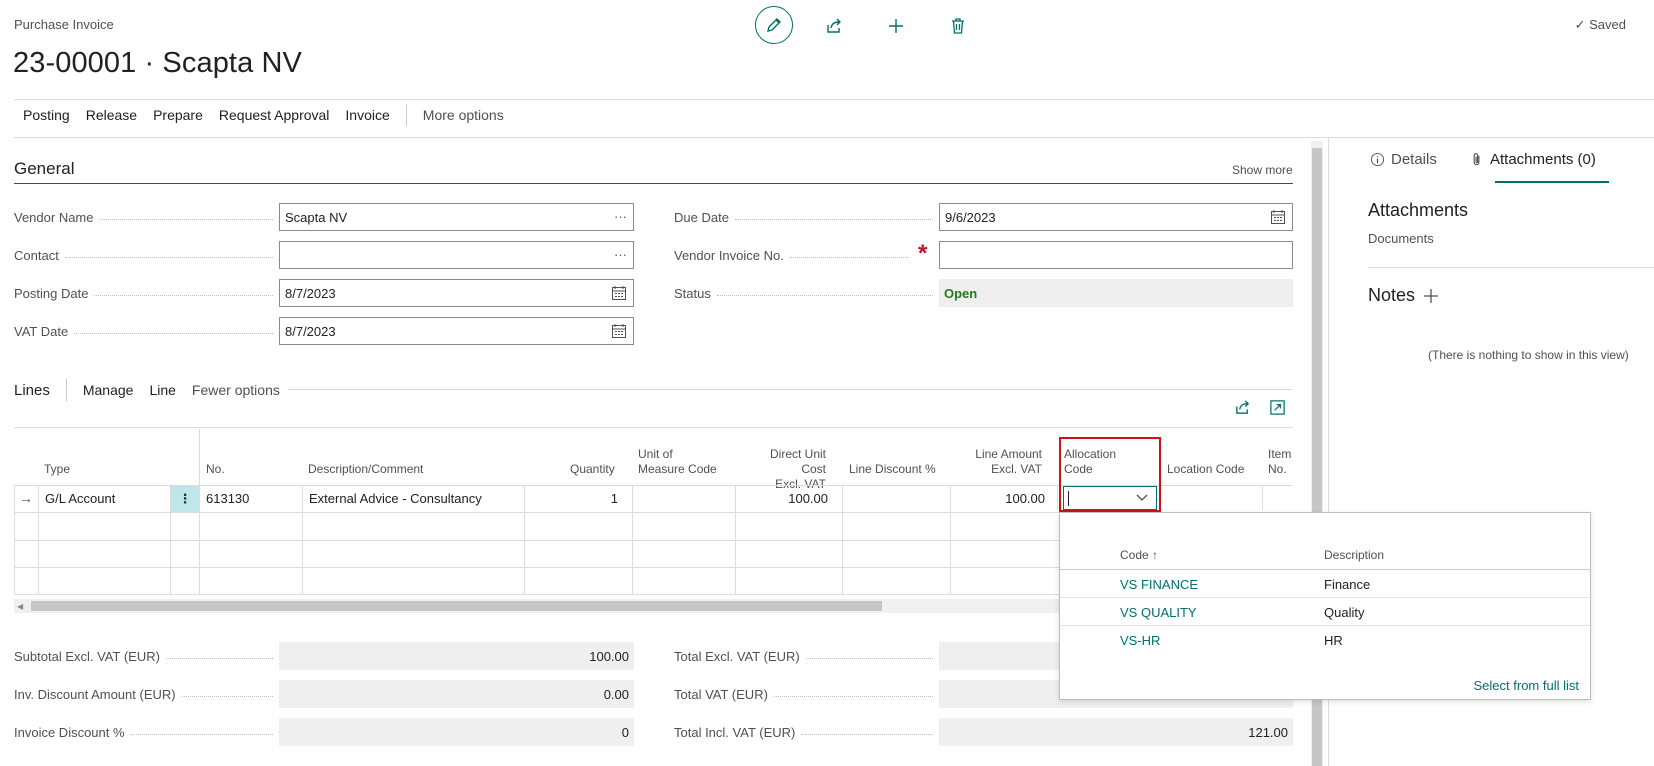  I want to click on horizontal-scrollbar-thumb, so click(456, 606).